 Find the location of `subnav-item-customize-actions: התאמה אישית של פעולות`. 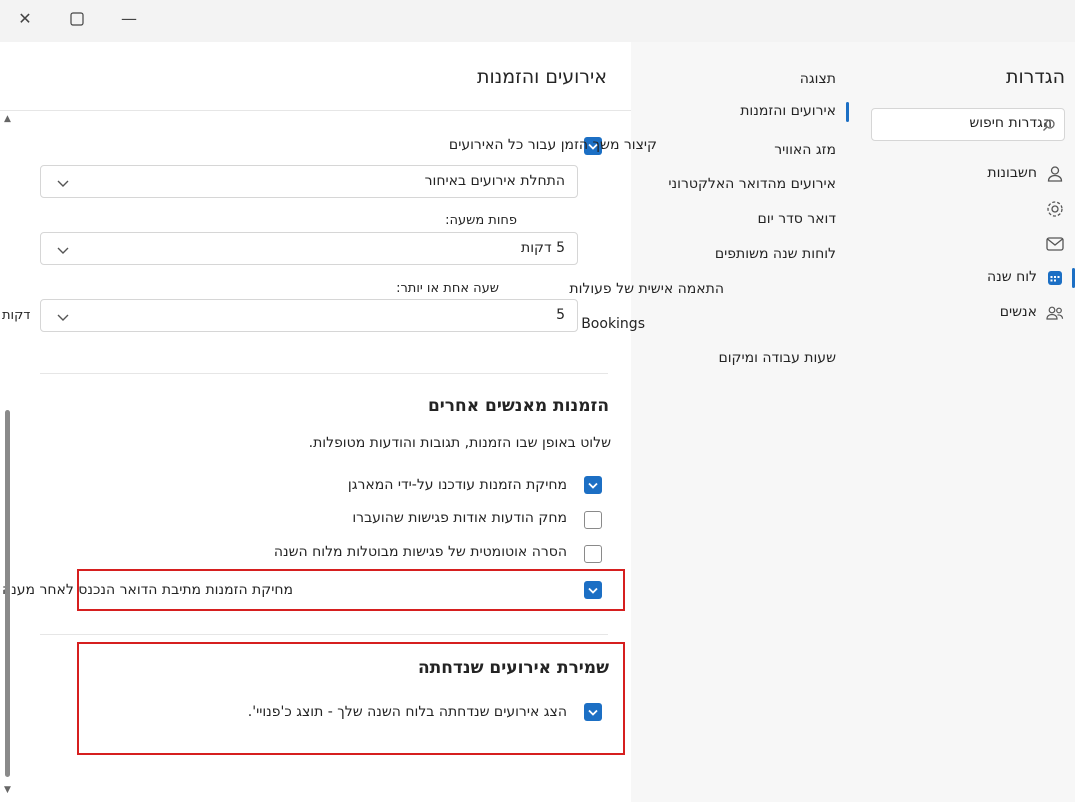

subnav-item-customize-actions: התאמה אישית של פעולות is located at coordinates (646, 289).